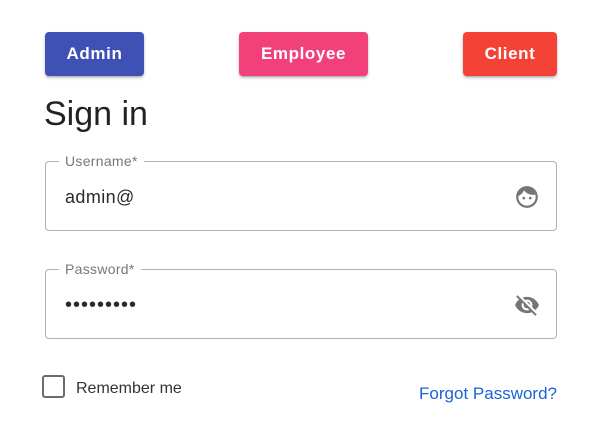 The image size is (606, 439). What do you see at coordinates (488, 394) in the screenshot?
I see `forgot-password-link: Forgot Password?` at bounding box center [488, 394].